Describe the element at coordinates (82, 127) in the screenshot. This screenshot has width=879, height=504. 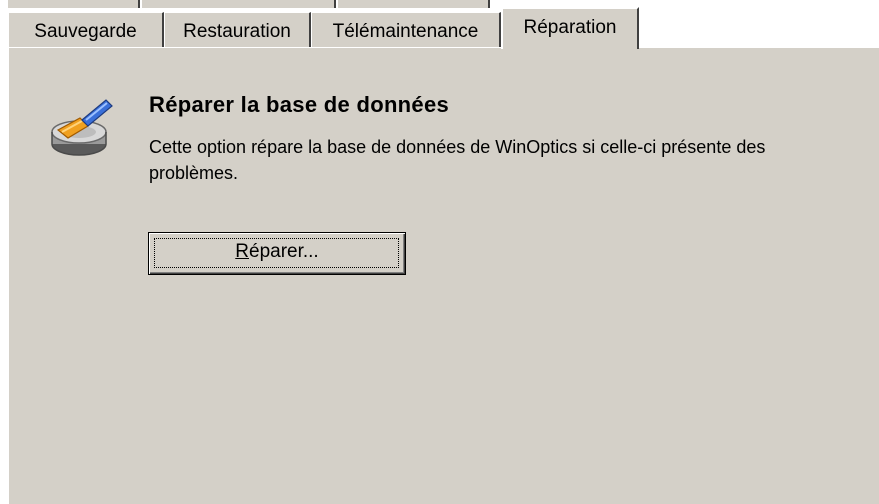
I see `database-repair-brush-icon` at that location.